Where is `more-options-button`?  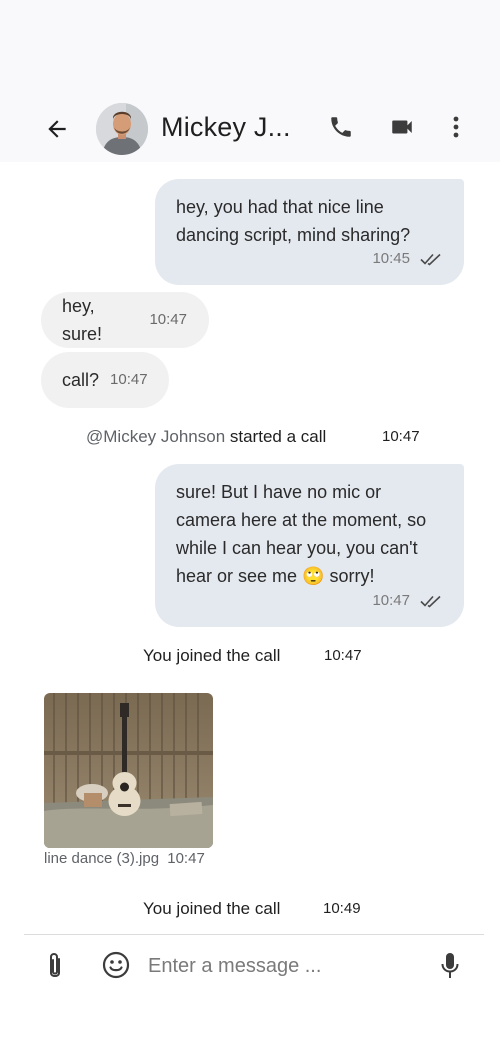
more-options-button is located at coordinates (456, 127).